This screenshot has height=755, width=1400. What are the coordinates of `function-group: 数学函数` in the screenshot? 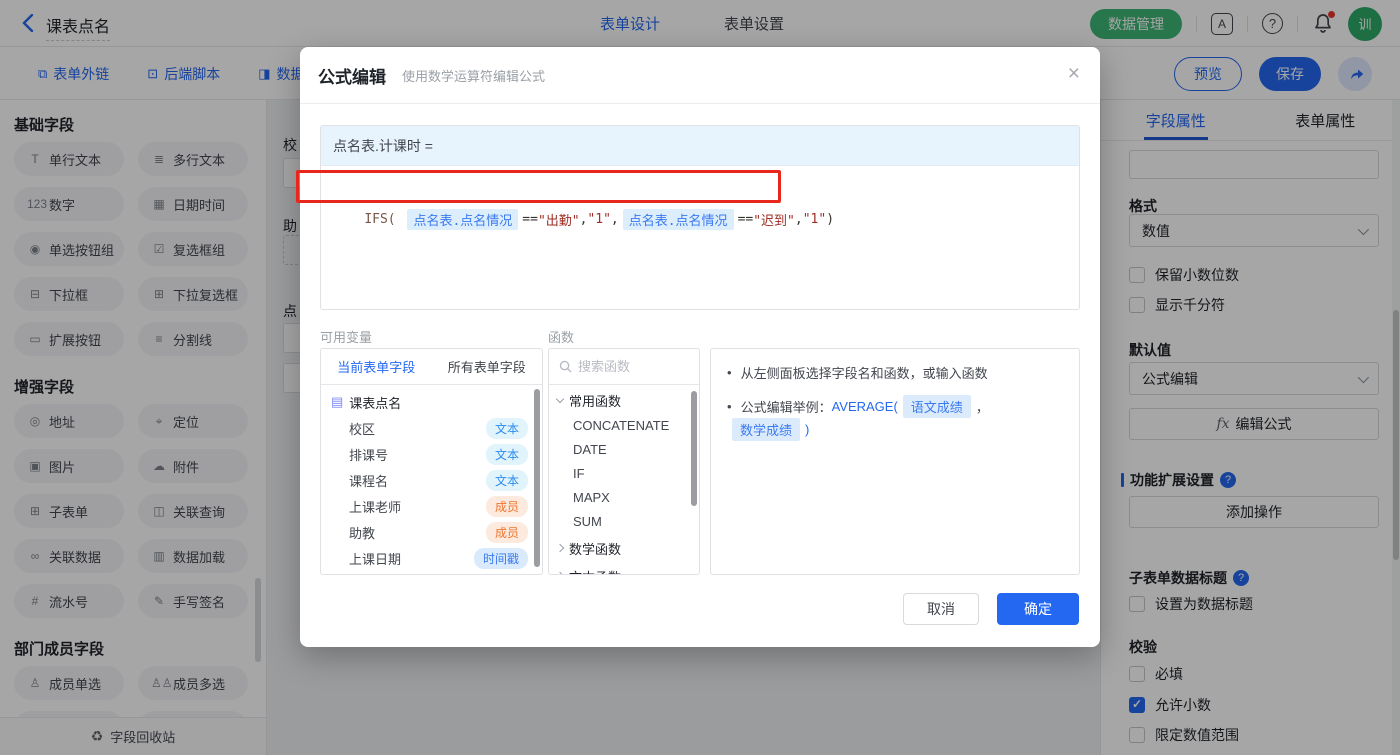 It's located at (624, 548).